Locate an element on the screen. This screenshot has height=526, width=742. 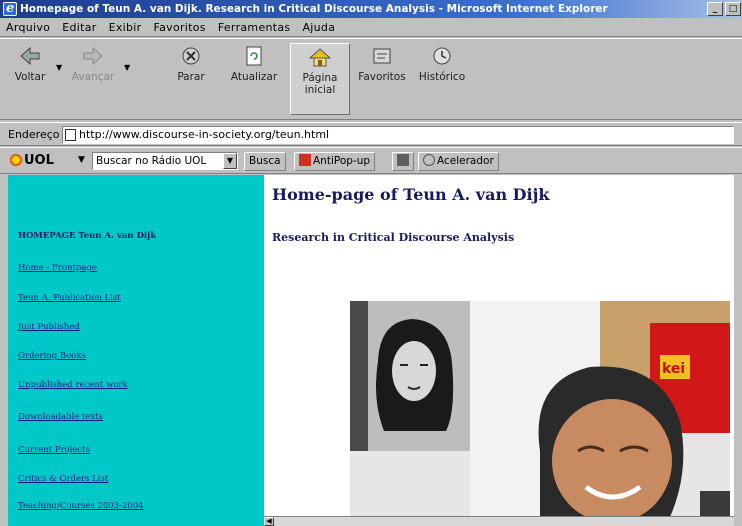
sidebar-link-publications: Teun A. Publication List is located at coordinates (69, 298).